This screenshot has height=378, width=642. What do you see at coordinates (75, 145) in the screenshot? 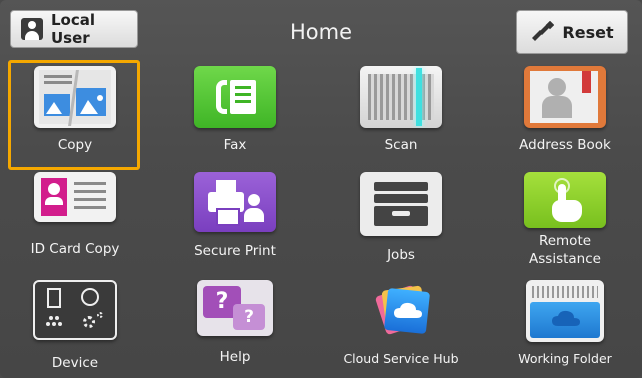
I see `app-label: Copy` at bounding box center [75, 145].